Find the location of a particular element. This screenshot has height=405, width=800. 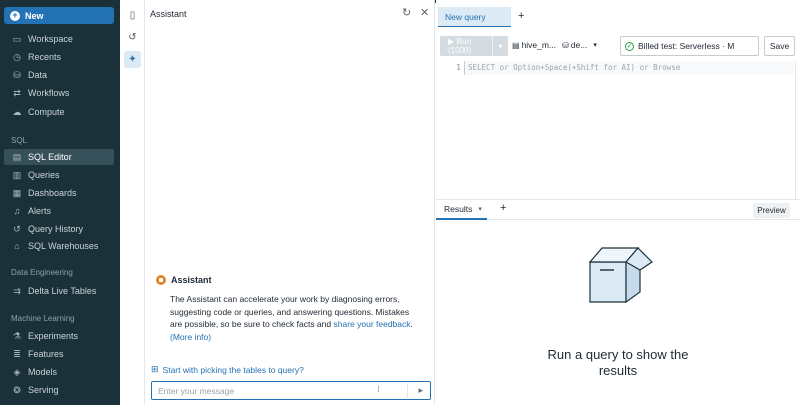

preview-label: Preview is located at coordinates (771, 210).